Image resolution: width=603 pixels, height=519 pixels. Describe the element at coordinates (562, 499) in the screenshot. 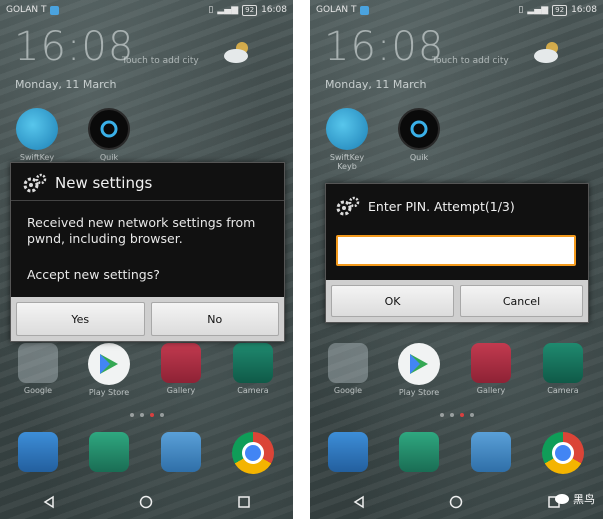

I see `wechat-icon` at that location.